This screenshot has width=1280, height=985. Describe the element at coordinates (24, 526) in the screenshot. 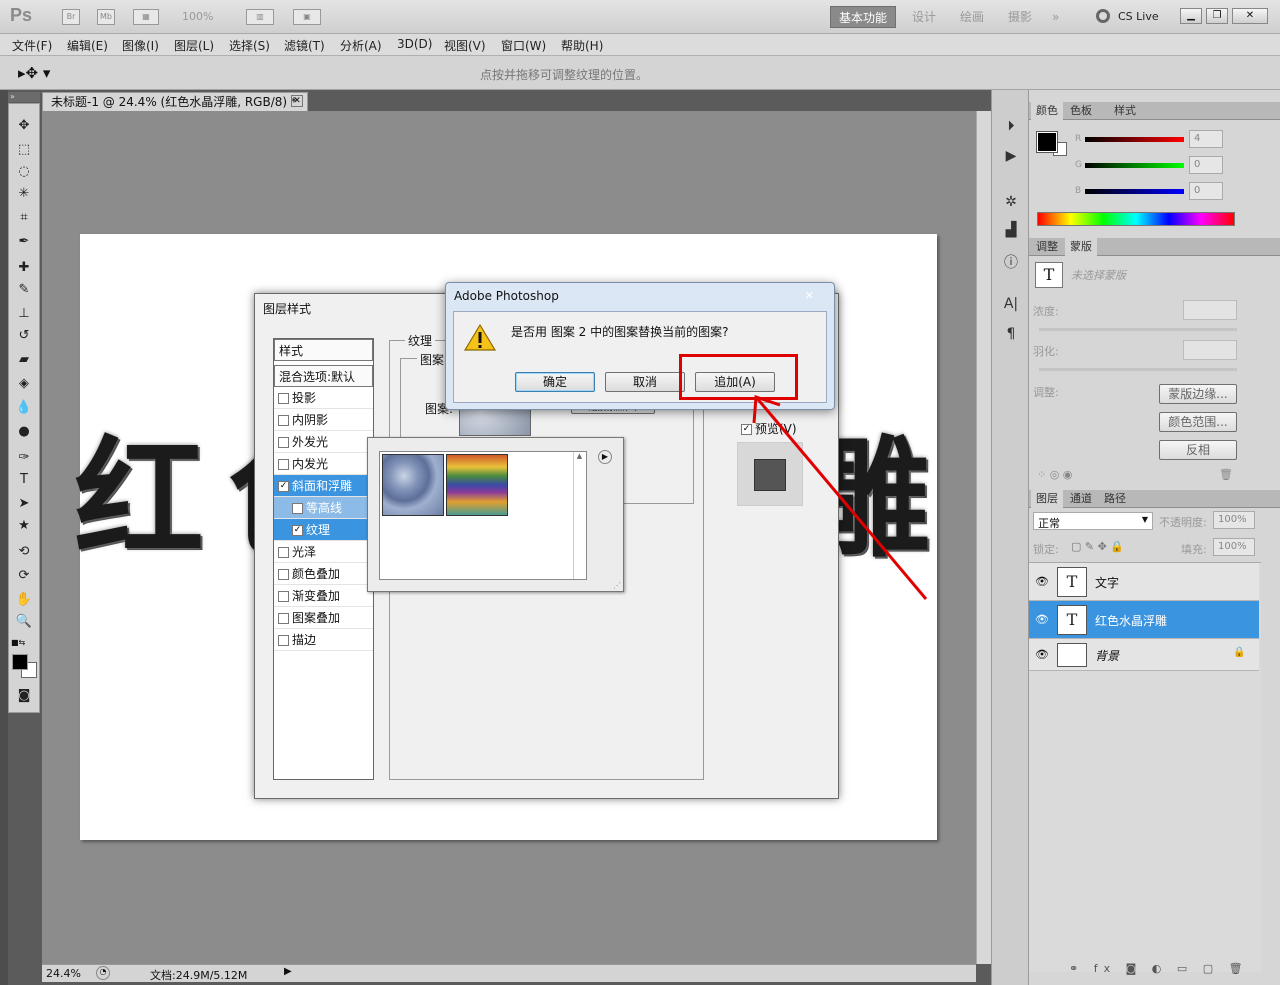

I see `shape-tool-icon: ★` at that location.